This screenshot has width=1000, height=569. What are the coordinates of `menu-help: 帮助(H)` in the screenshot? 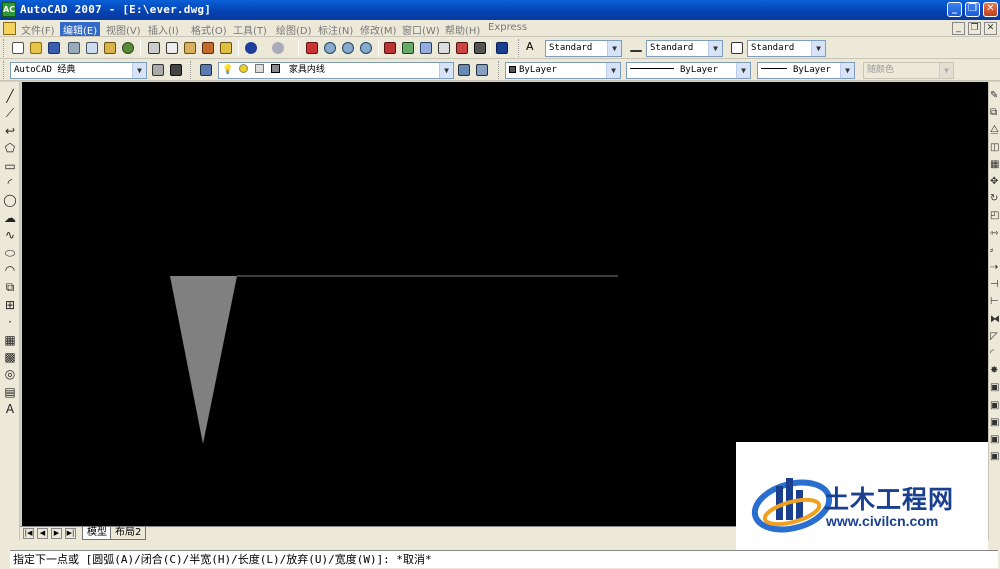 It's located at (462, 29).